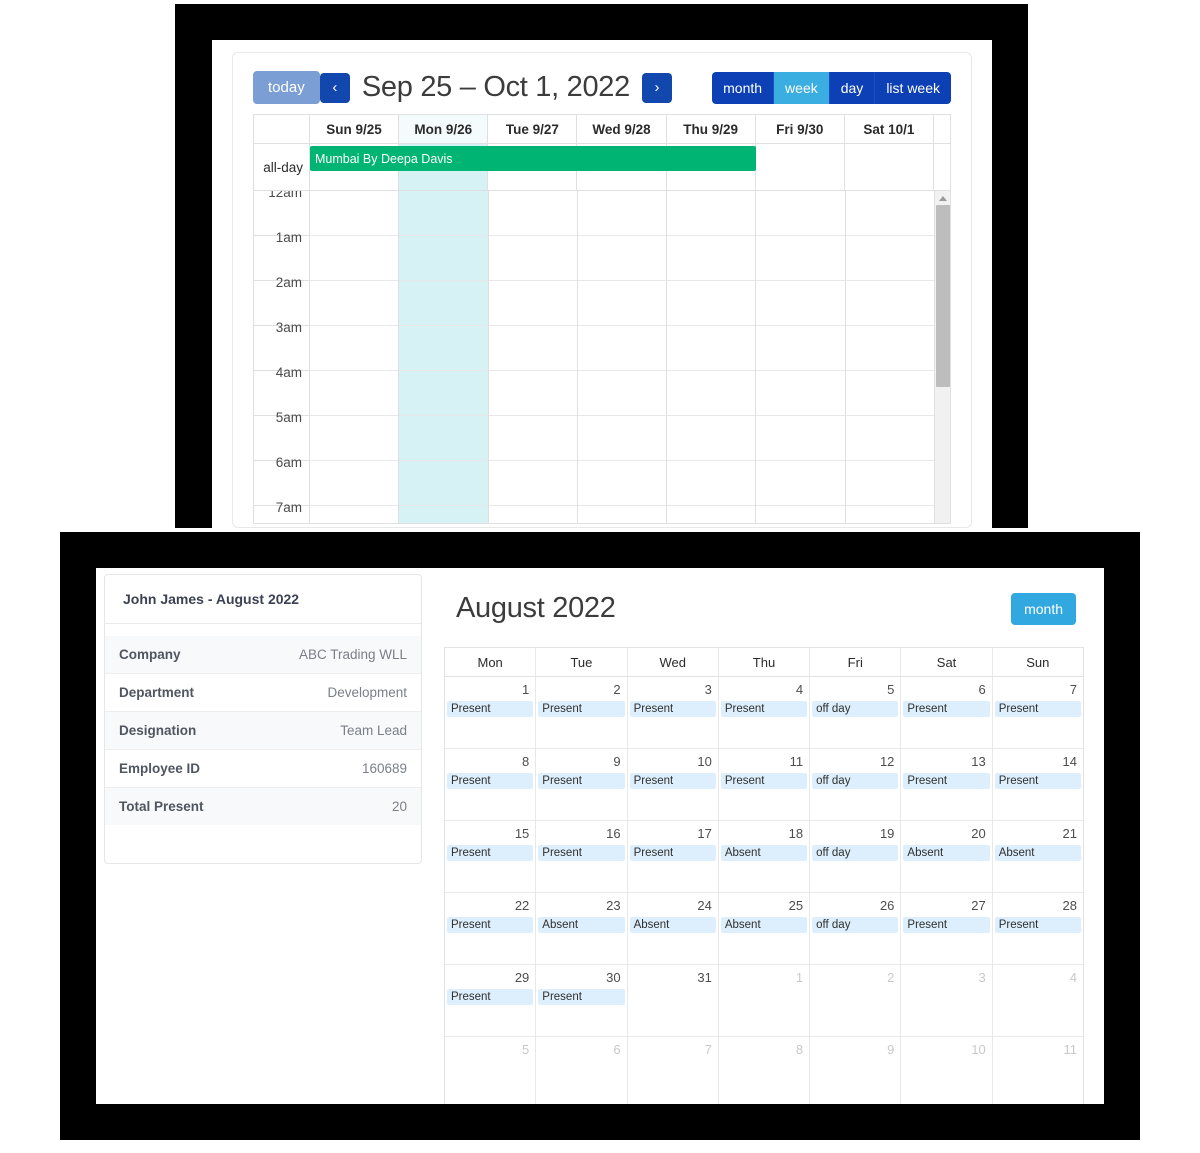  I want to click on month-day-cell: 19 off day, so click(856, 857).